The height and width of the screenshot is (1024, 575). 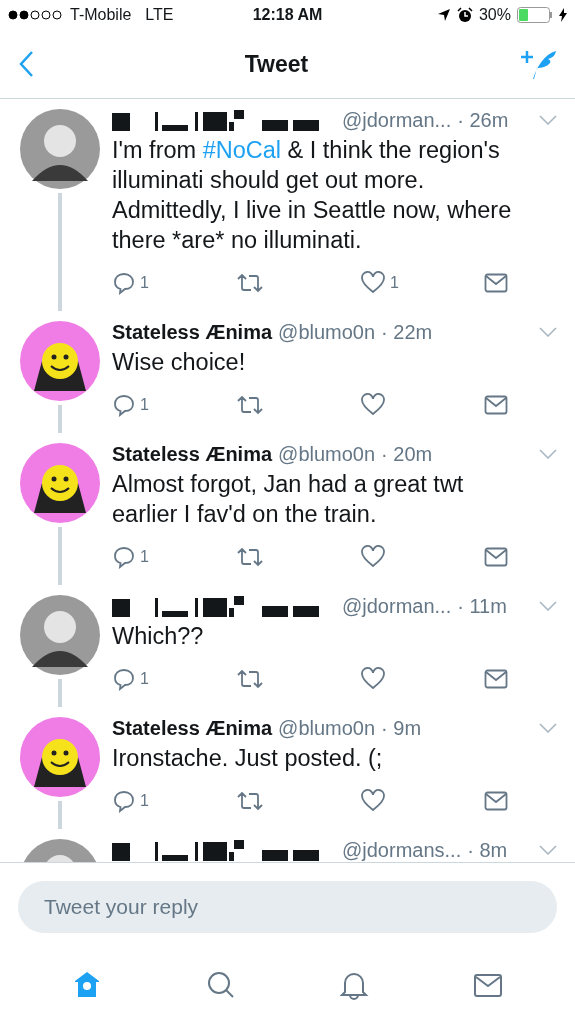 What do you see at coordinates (443, 15) in the screenshot?
I see `location-icon` at bounding box center [443, 15].